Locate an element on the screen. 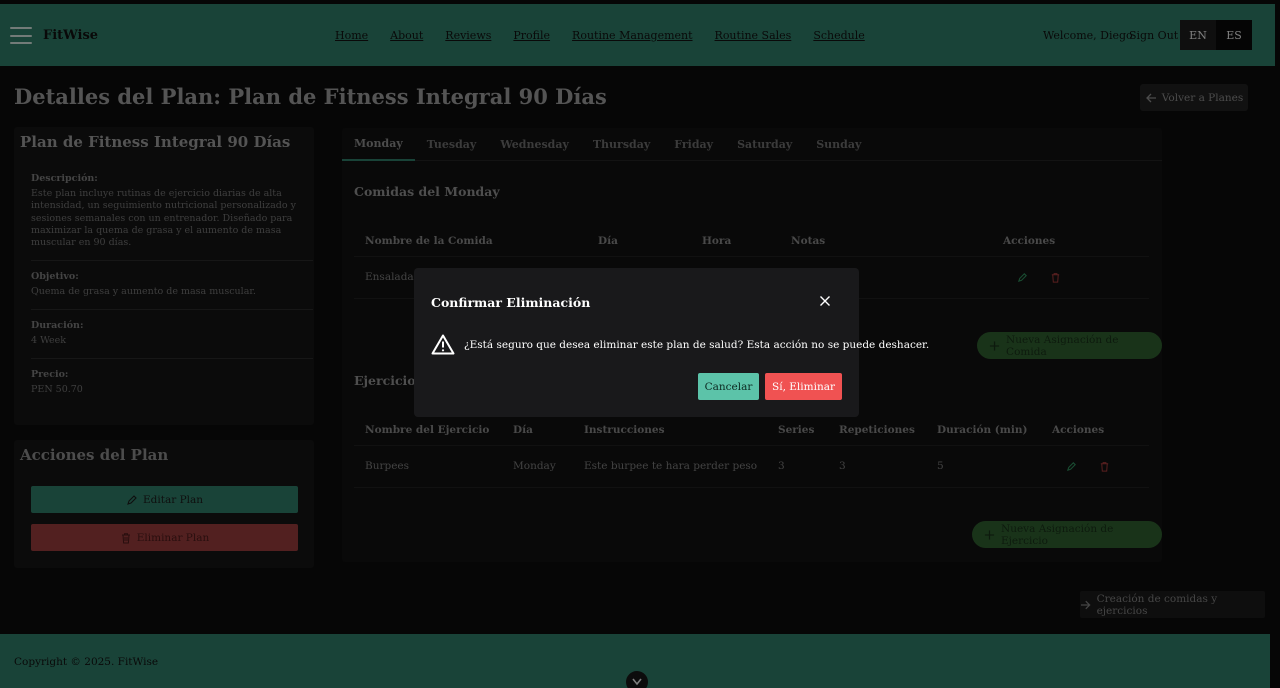 The height and width of the screenshot is (688, 1280). confirm-delete-button: Sí, Eliminar is located at coordinates (803, 386).